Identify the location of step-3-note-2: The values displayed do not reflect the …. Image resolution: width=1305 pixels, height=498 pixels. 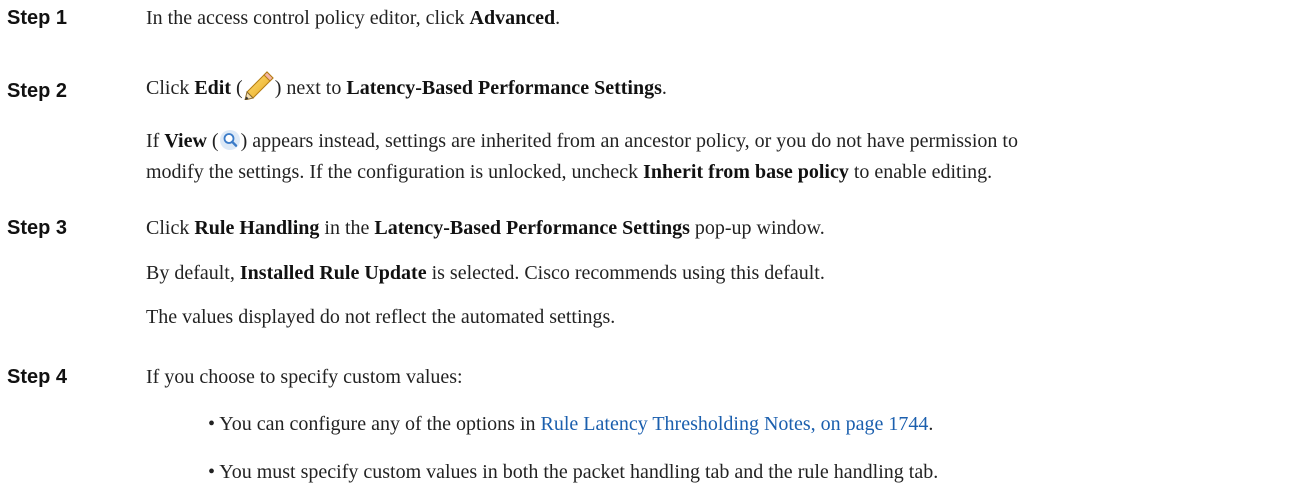
(381, 317).